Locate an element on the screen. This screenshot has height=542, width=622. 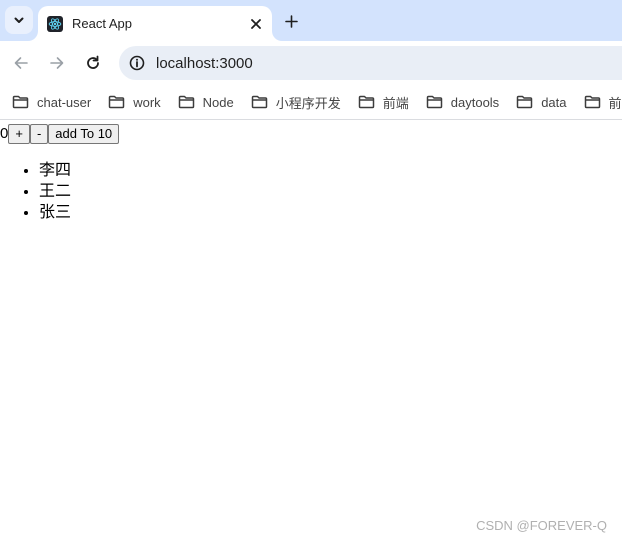
bookmark-item: data is located at coordinates (541, 102).